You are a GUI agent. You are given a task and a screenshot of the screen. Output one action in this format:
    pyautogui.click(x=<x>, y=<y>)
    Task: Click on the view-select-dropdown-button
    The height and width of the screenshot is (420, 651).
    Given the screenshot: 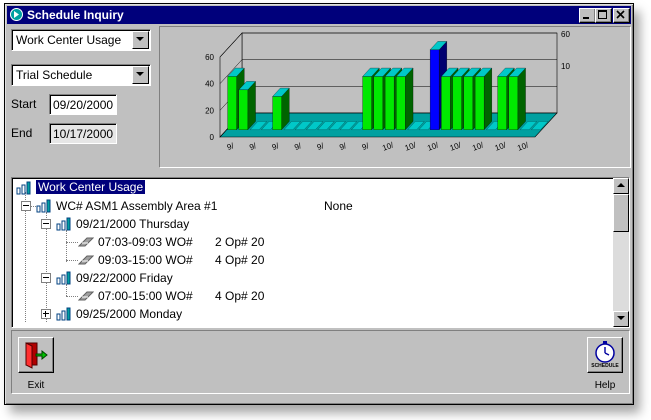 What is the action you would take?
    pyautogui.click(x=140, y=40)
    